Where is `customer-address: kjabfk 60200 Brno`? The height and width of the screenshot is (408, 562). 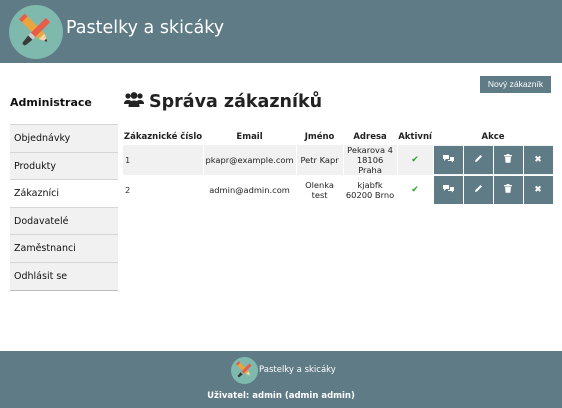
customer-address: kjabfk 60200 Brno is located at coordinates (370, 189).